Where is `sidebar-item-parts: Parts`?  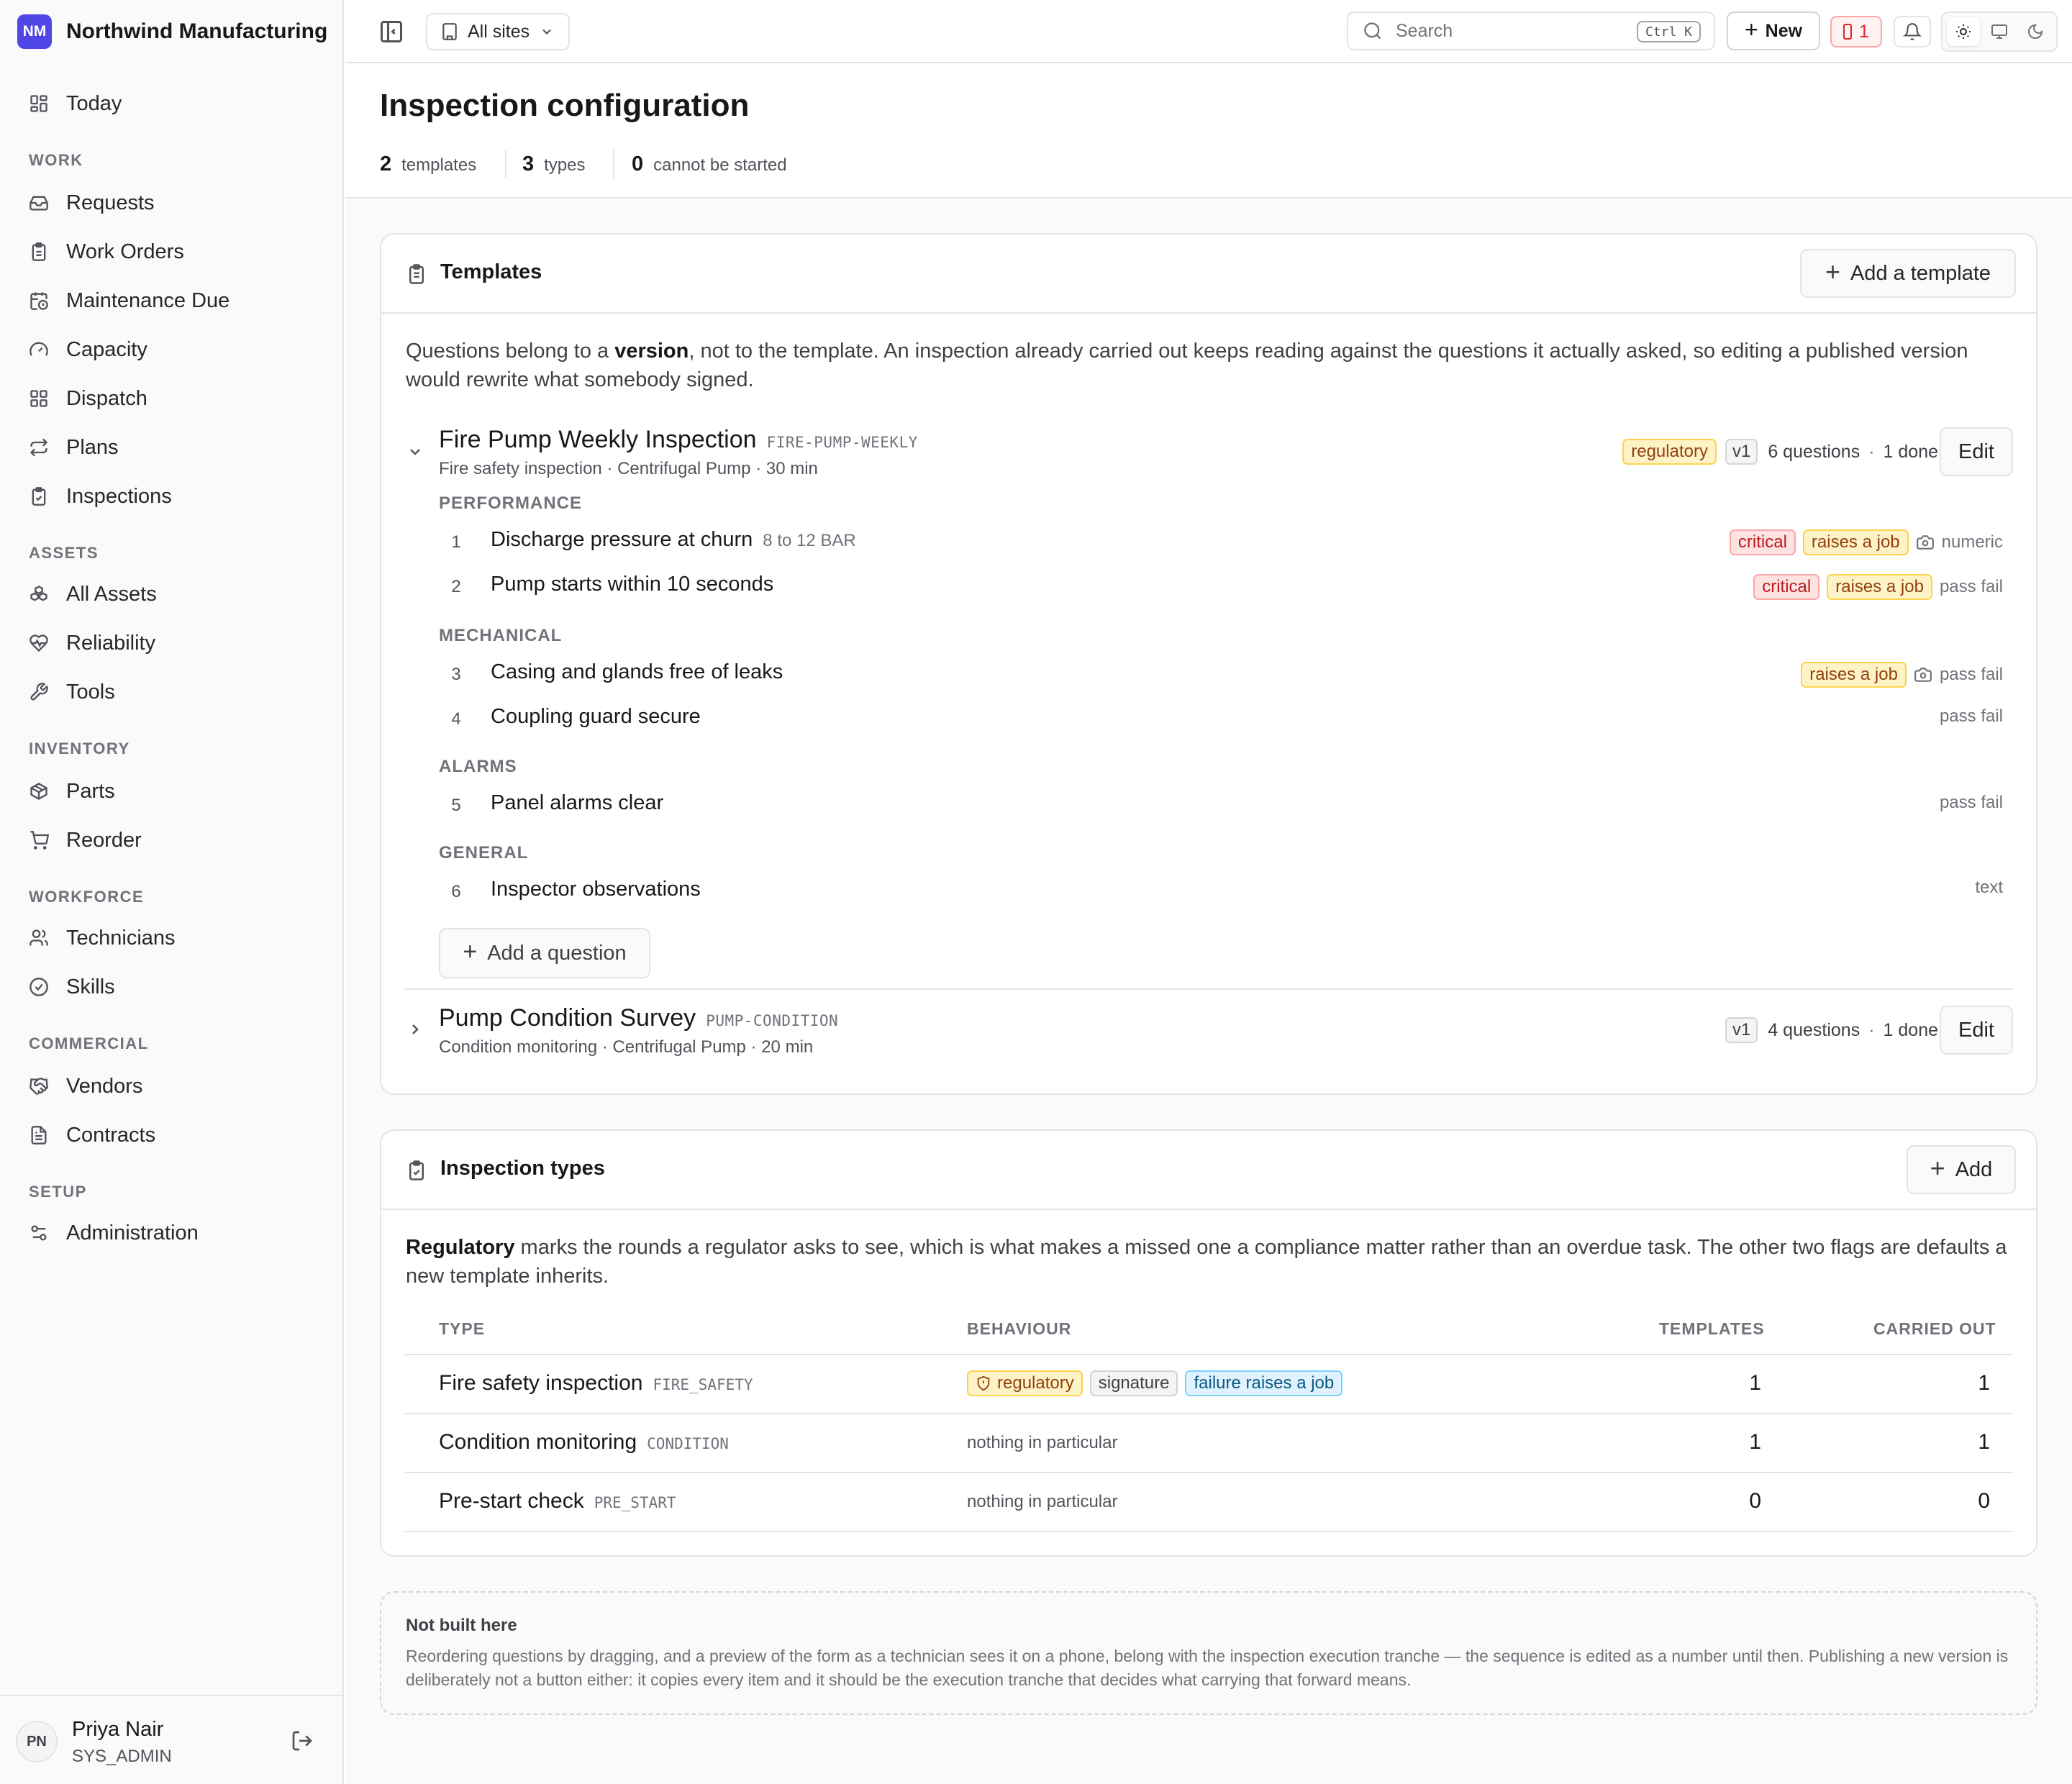 sidebar-item-parts: Parts is located at coordinates (172, 791).